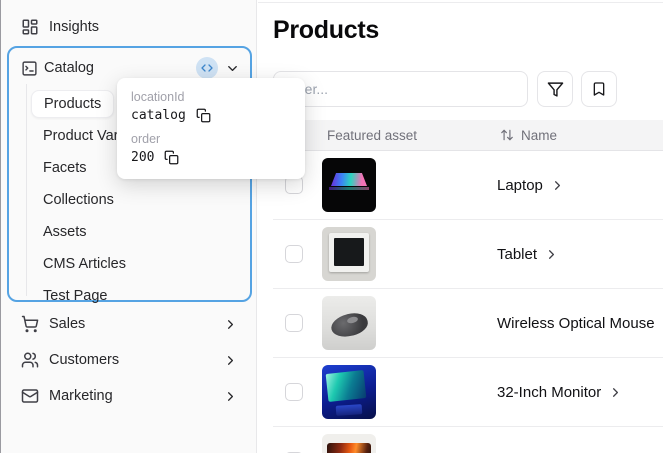 This screenshot has height=453, width=663. I want to click on sidebar-item-label: Insights, so click(74, 27).